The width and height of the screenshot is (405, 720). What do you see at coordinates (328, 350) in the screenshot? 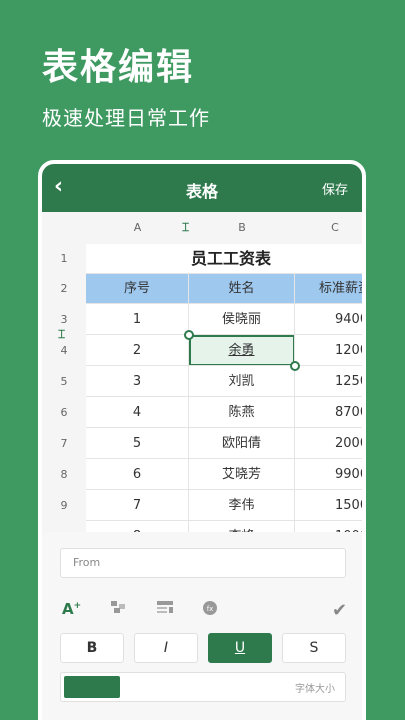
I see `table-cell: 12000` at bounding box center [328, 350].